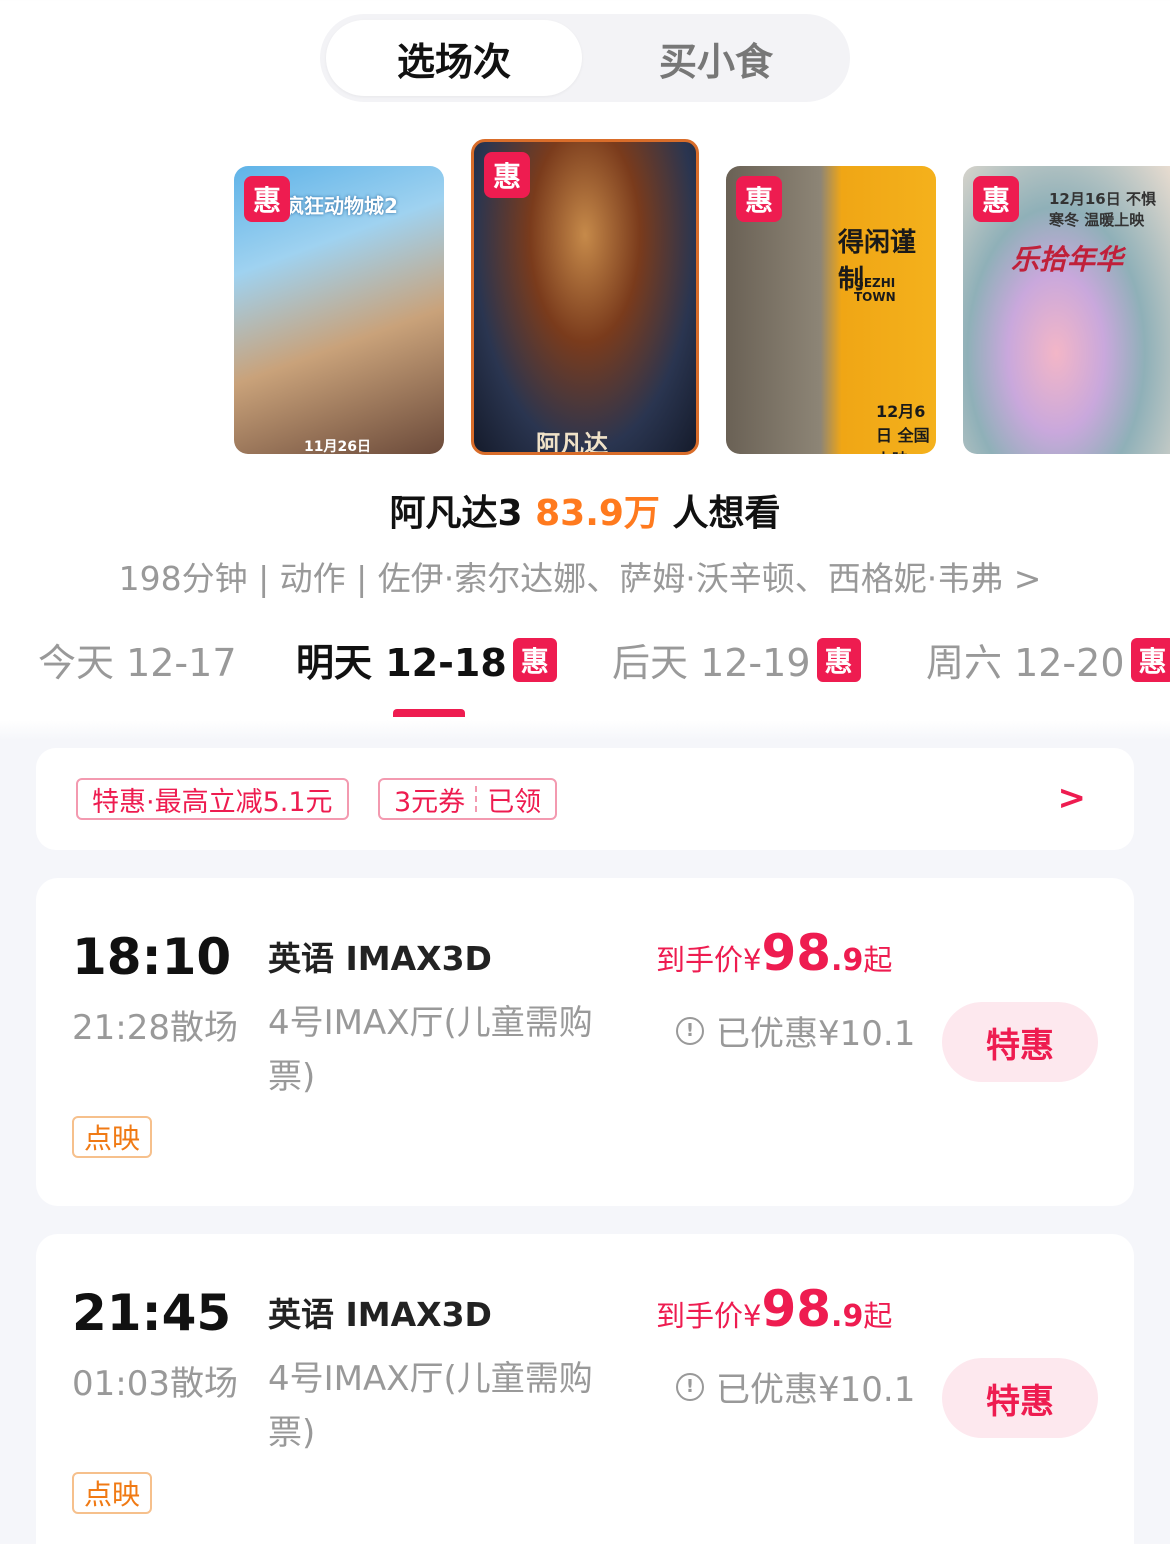 The image size is (1170, 1544). Describe the element at coordinates (401, 663) in the screenshot. I see `date-tab-label: 明天 12-18` at that location.